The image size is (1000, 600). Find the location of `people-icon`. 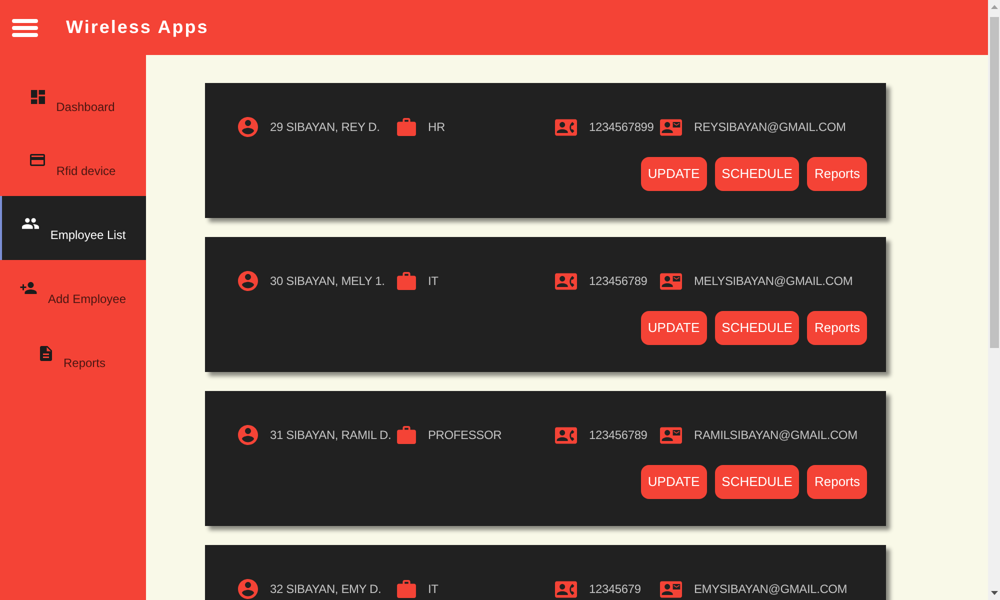

people-icon is located at coordinates (31, 223).